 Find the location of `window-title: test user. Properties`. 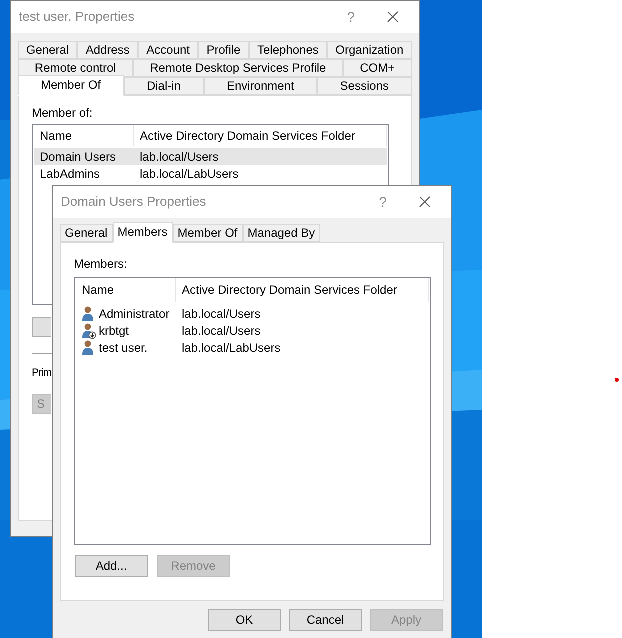

window-title: test user. Properties is located at coordinates (77, 17).